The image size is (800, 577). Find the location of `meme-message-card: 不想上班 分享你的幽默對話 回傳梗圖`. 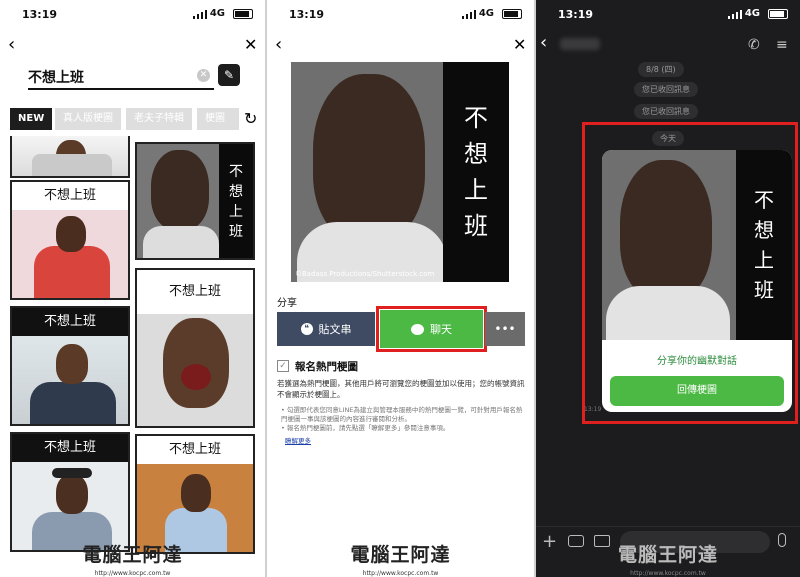

meme-message-card: 不想上班 分享你的幽默對話 回傳梗圖 is located at coordinates (697, 281).